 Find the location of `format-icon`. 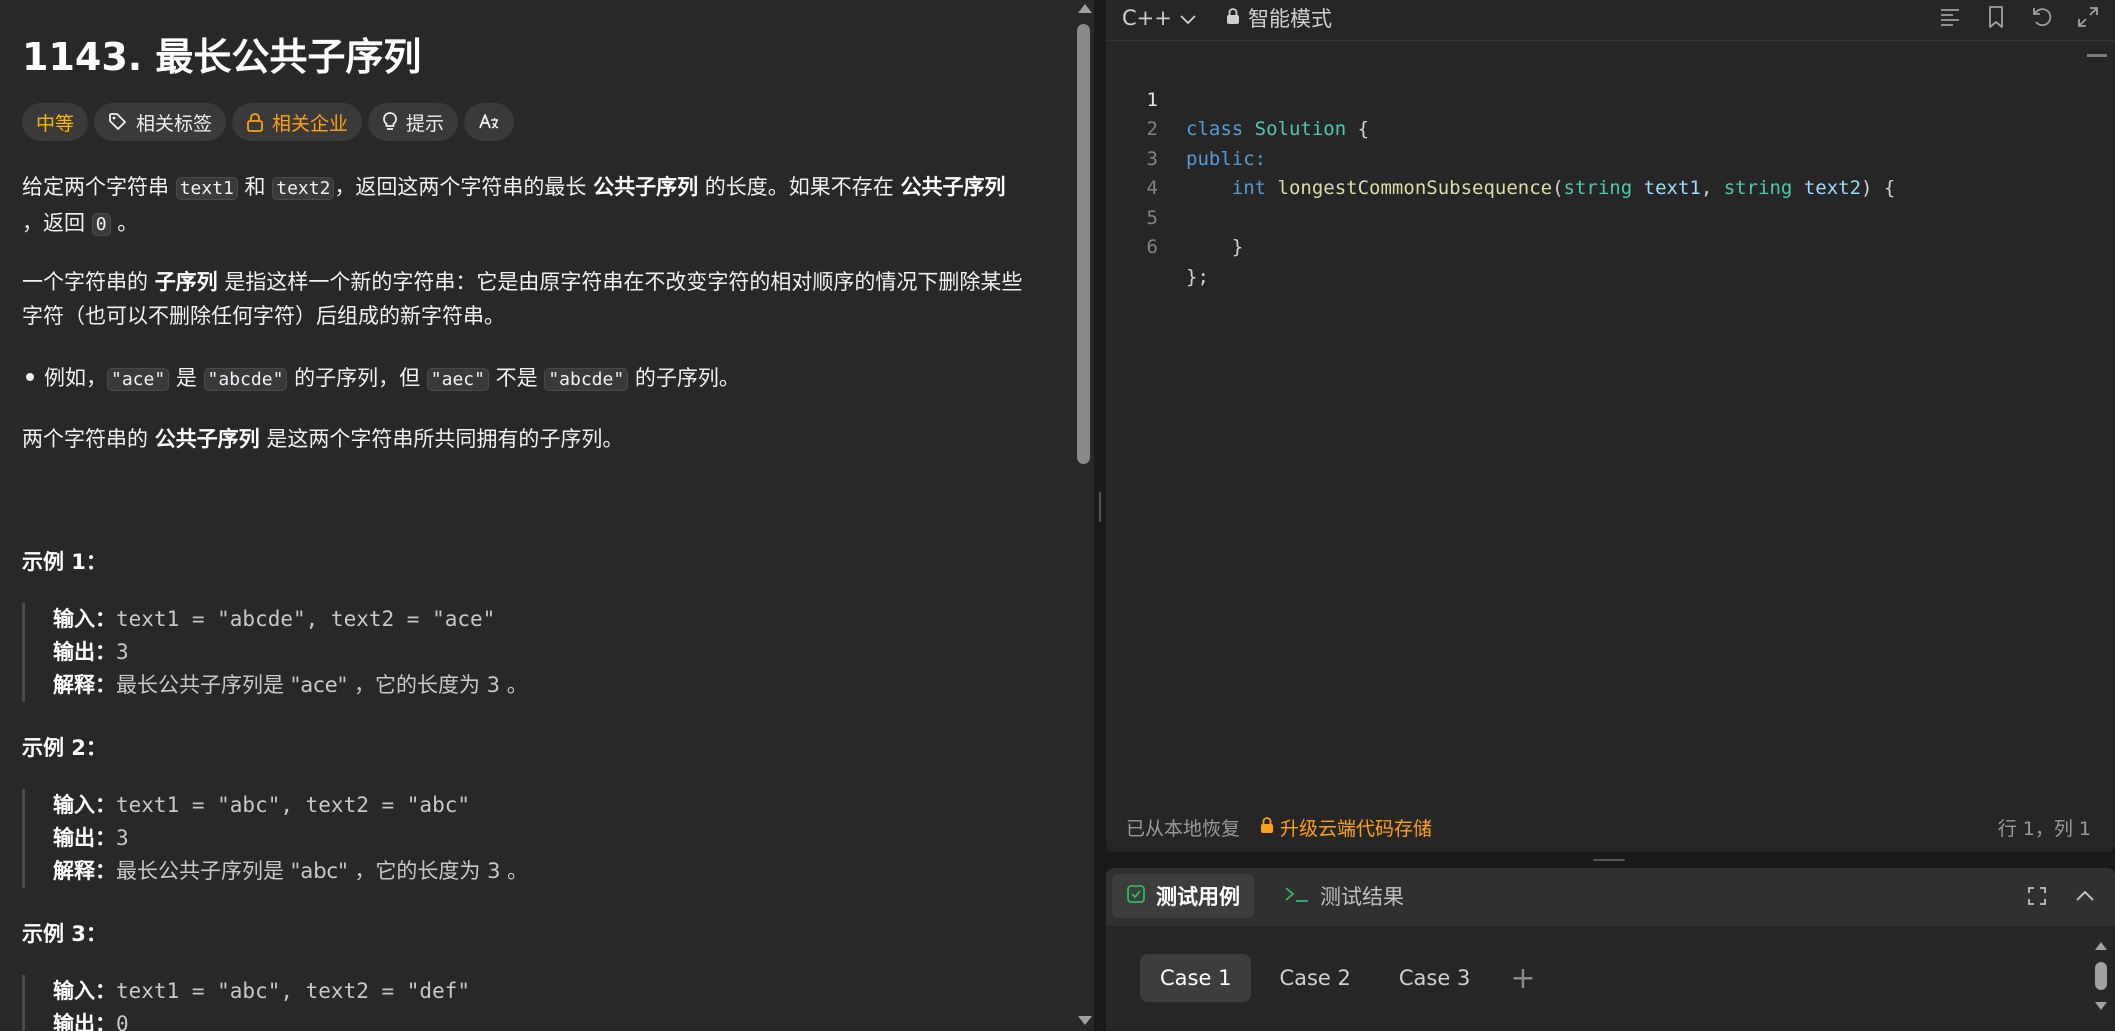

format-icon is located at coordinates (1950, 17).